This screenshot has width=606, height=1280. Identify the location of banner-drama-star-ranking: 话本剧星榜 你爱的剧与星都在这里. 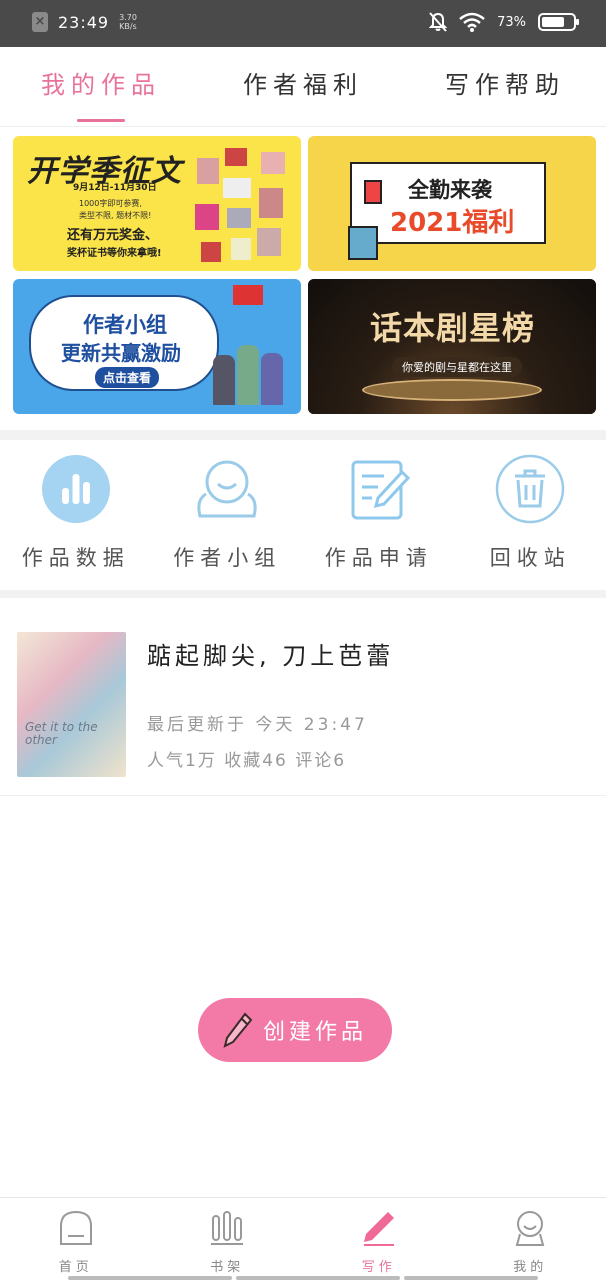
(452, 346).